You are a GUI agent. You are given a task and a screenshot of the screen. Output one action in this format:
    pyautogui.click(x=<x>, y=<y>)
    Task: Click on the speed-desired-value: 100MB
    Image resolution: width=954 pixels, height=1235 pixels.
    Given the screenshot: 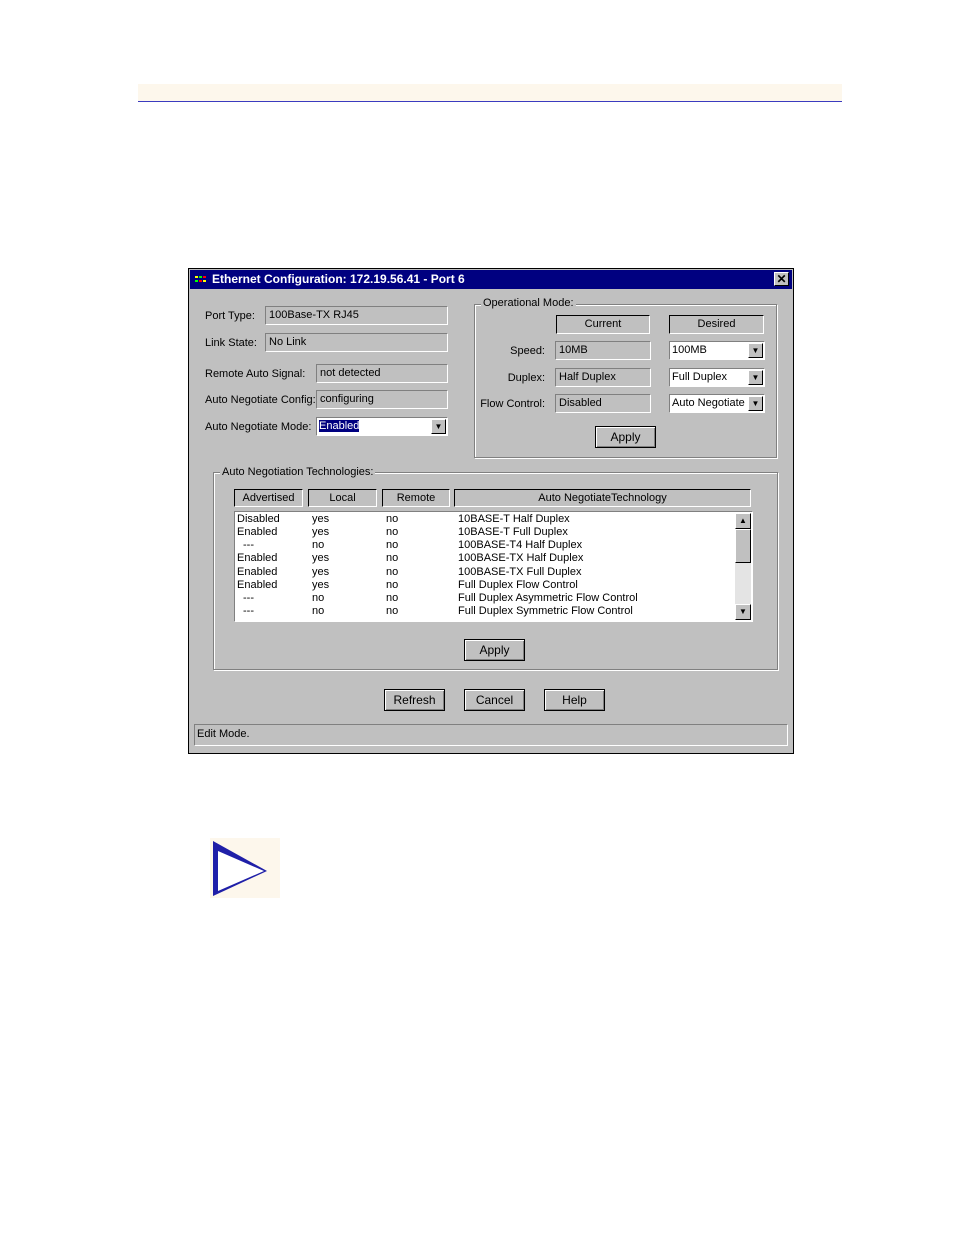 What is the action you would take?
    pyautogui.click(x=689, y=350)
    